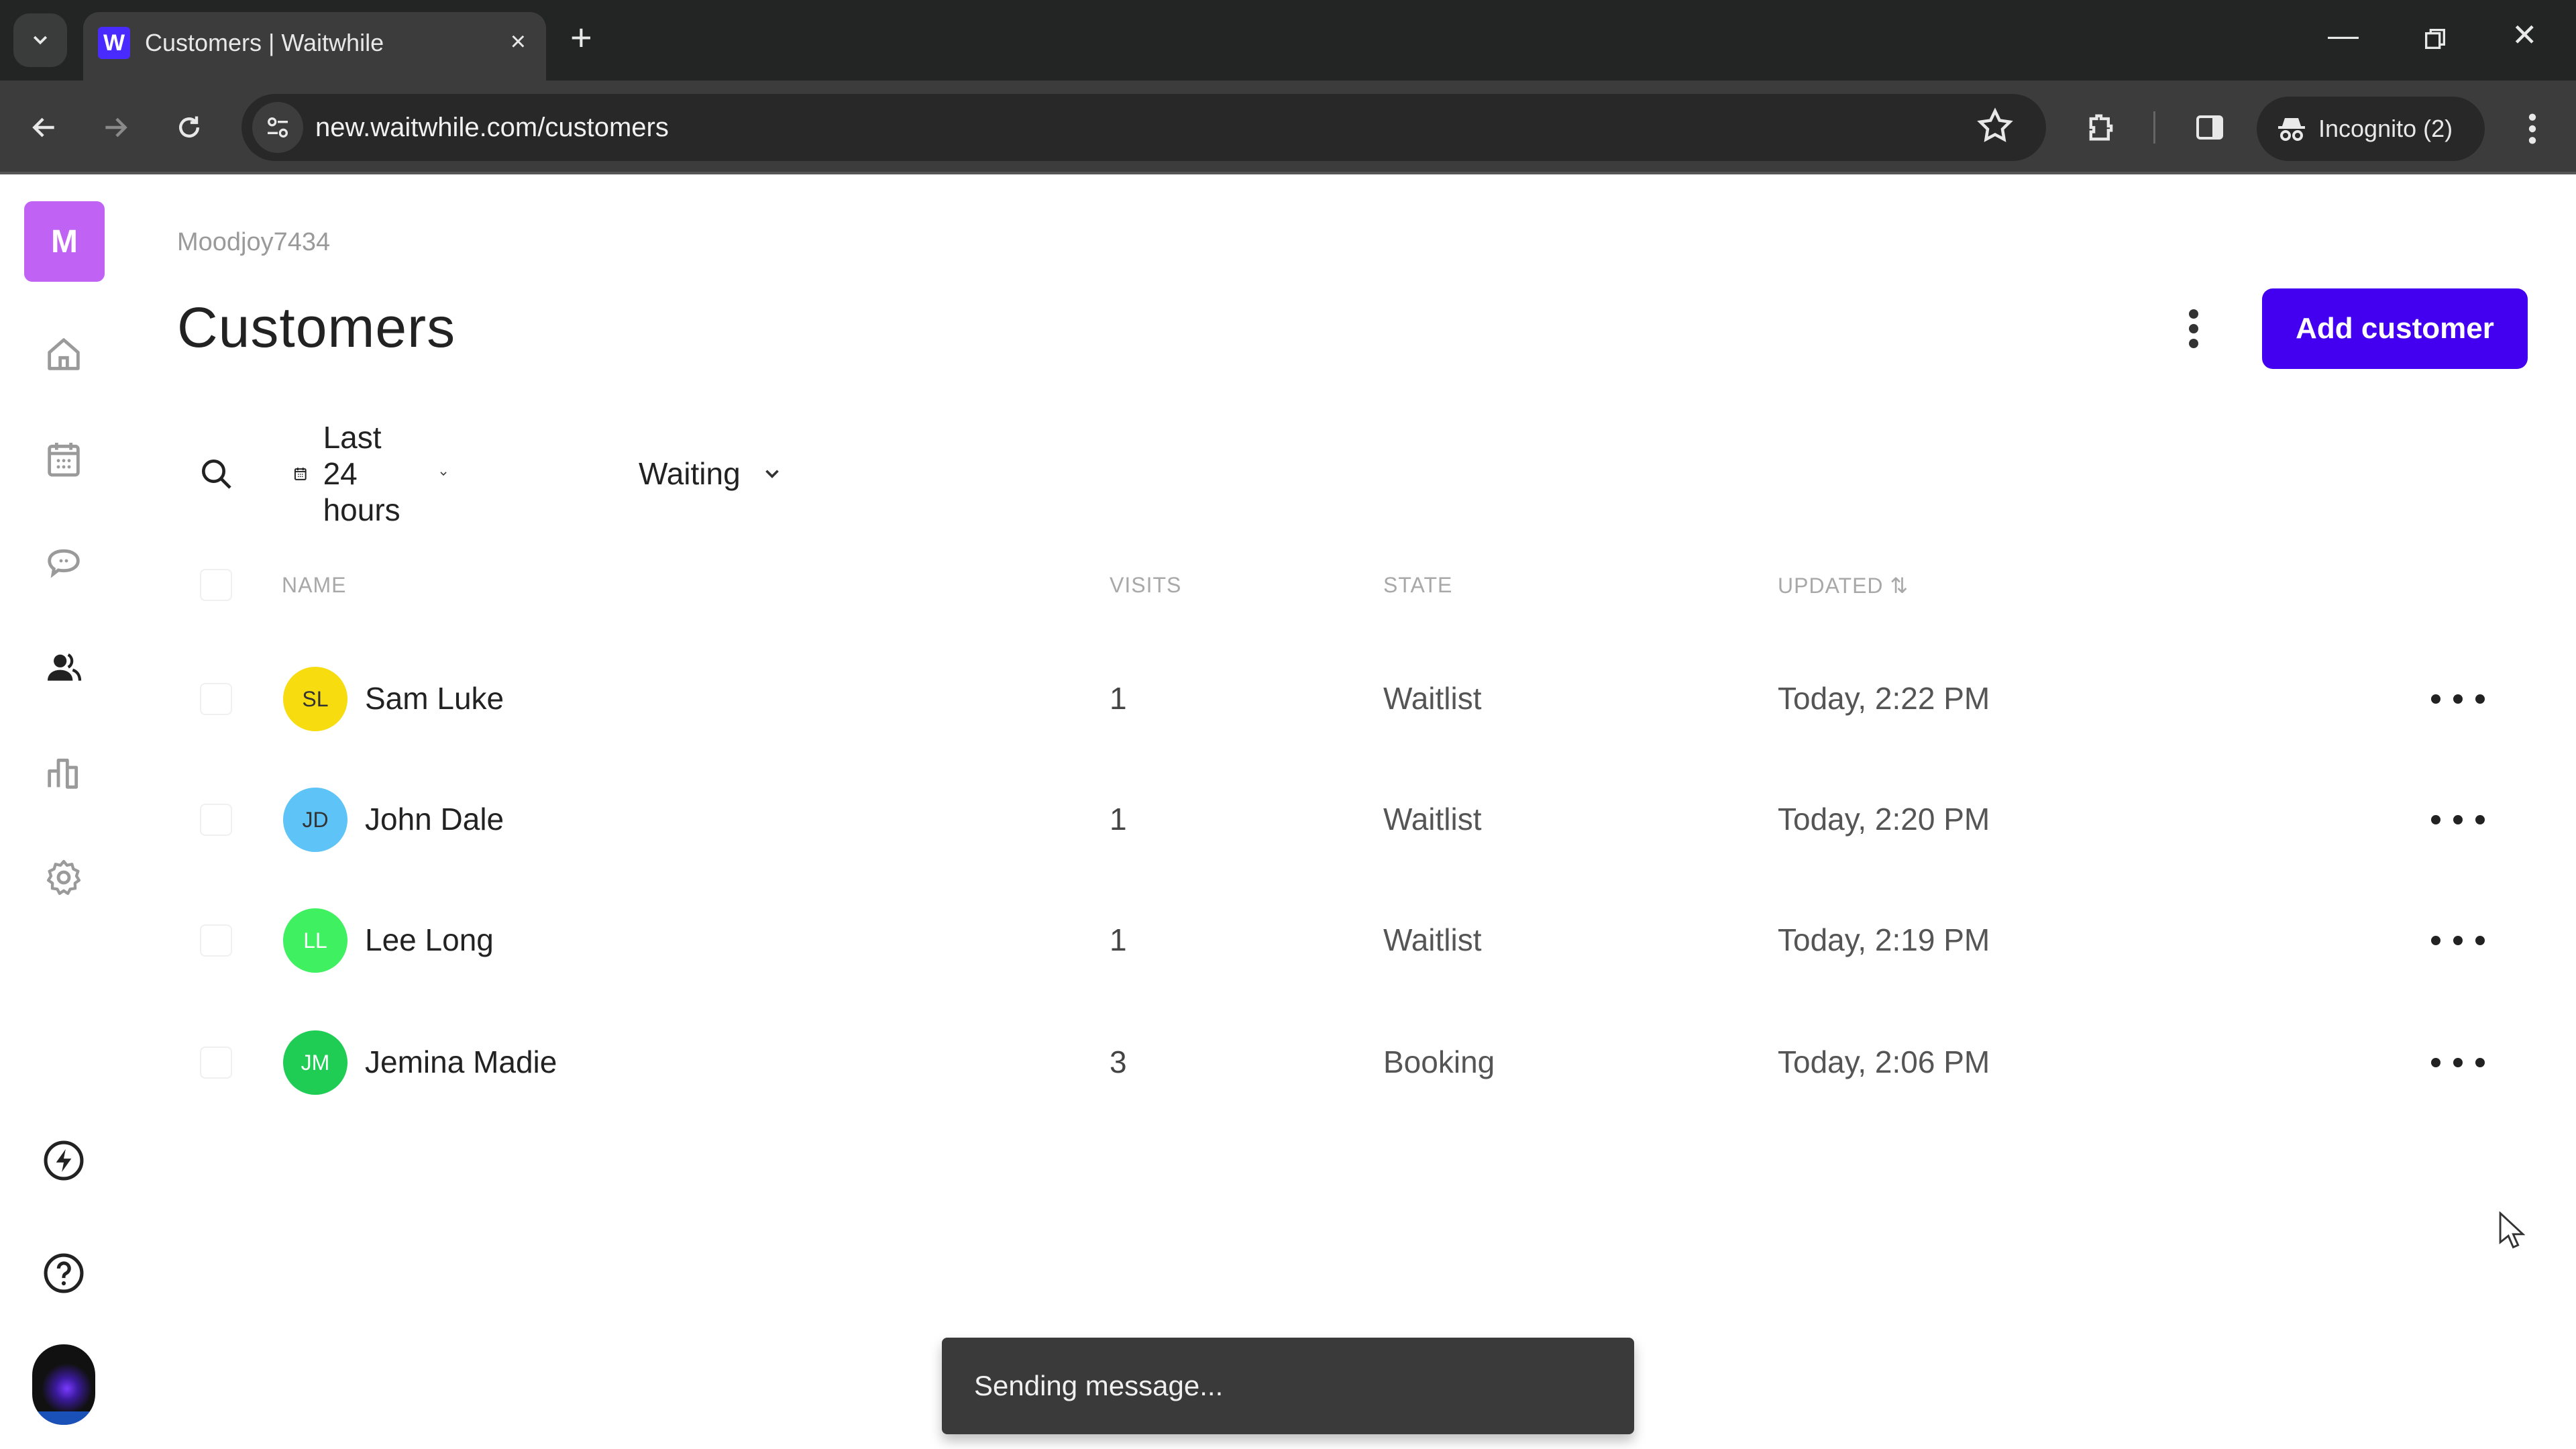 The width and height of the screenshot is (2576, 1449). Describe the element at coordinates (1439, 1061) in the screenshot. I see `customer-state: Booking` at that location.